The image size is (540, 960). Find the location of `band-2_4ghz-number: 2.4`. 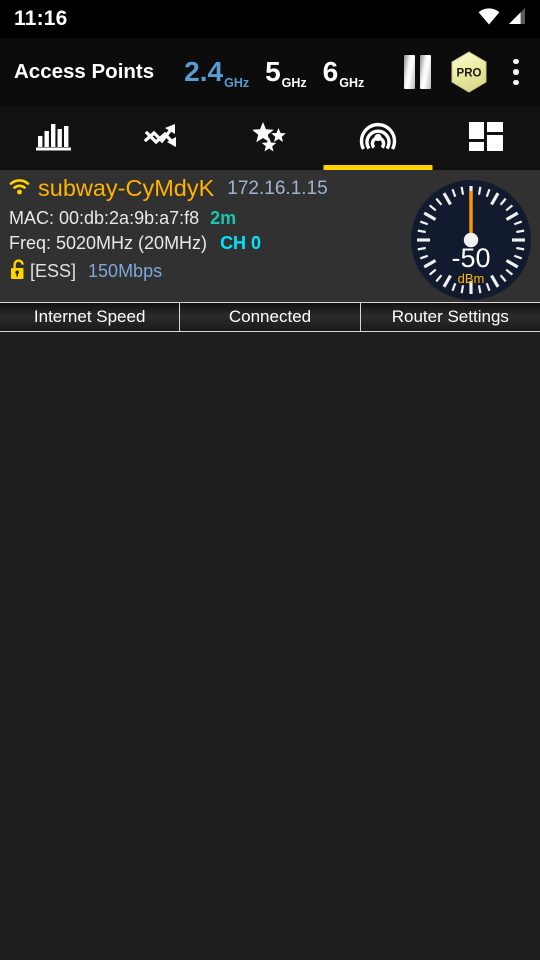

band-2_4ghz-number: 2.4 is located at coordinates (204, 71).